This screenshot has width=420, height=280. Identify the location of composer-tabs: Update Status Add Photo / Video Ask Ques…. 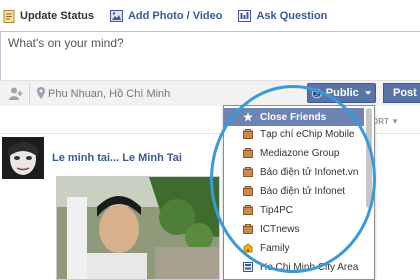
(210, 16).